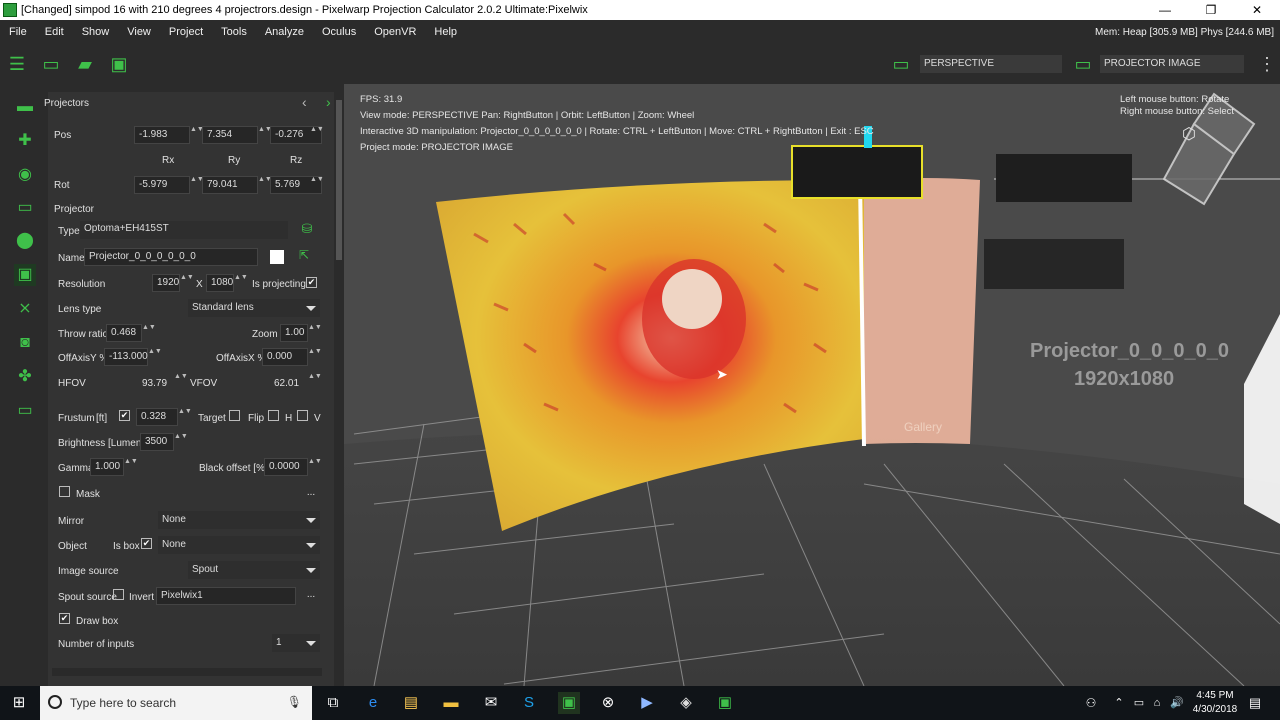  Describe the element at coordinates (25, 343) in the screenshot. I see `camera-icon: ◙` at that location.